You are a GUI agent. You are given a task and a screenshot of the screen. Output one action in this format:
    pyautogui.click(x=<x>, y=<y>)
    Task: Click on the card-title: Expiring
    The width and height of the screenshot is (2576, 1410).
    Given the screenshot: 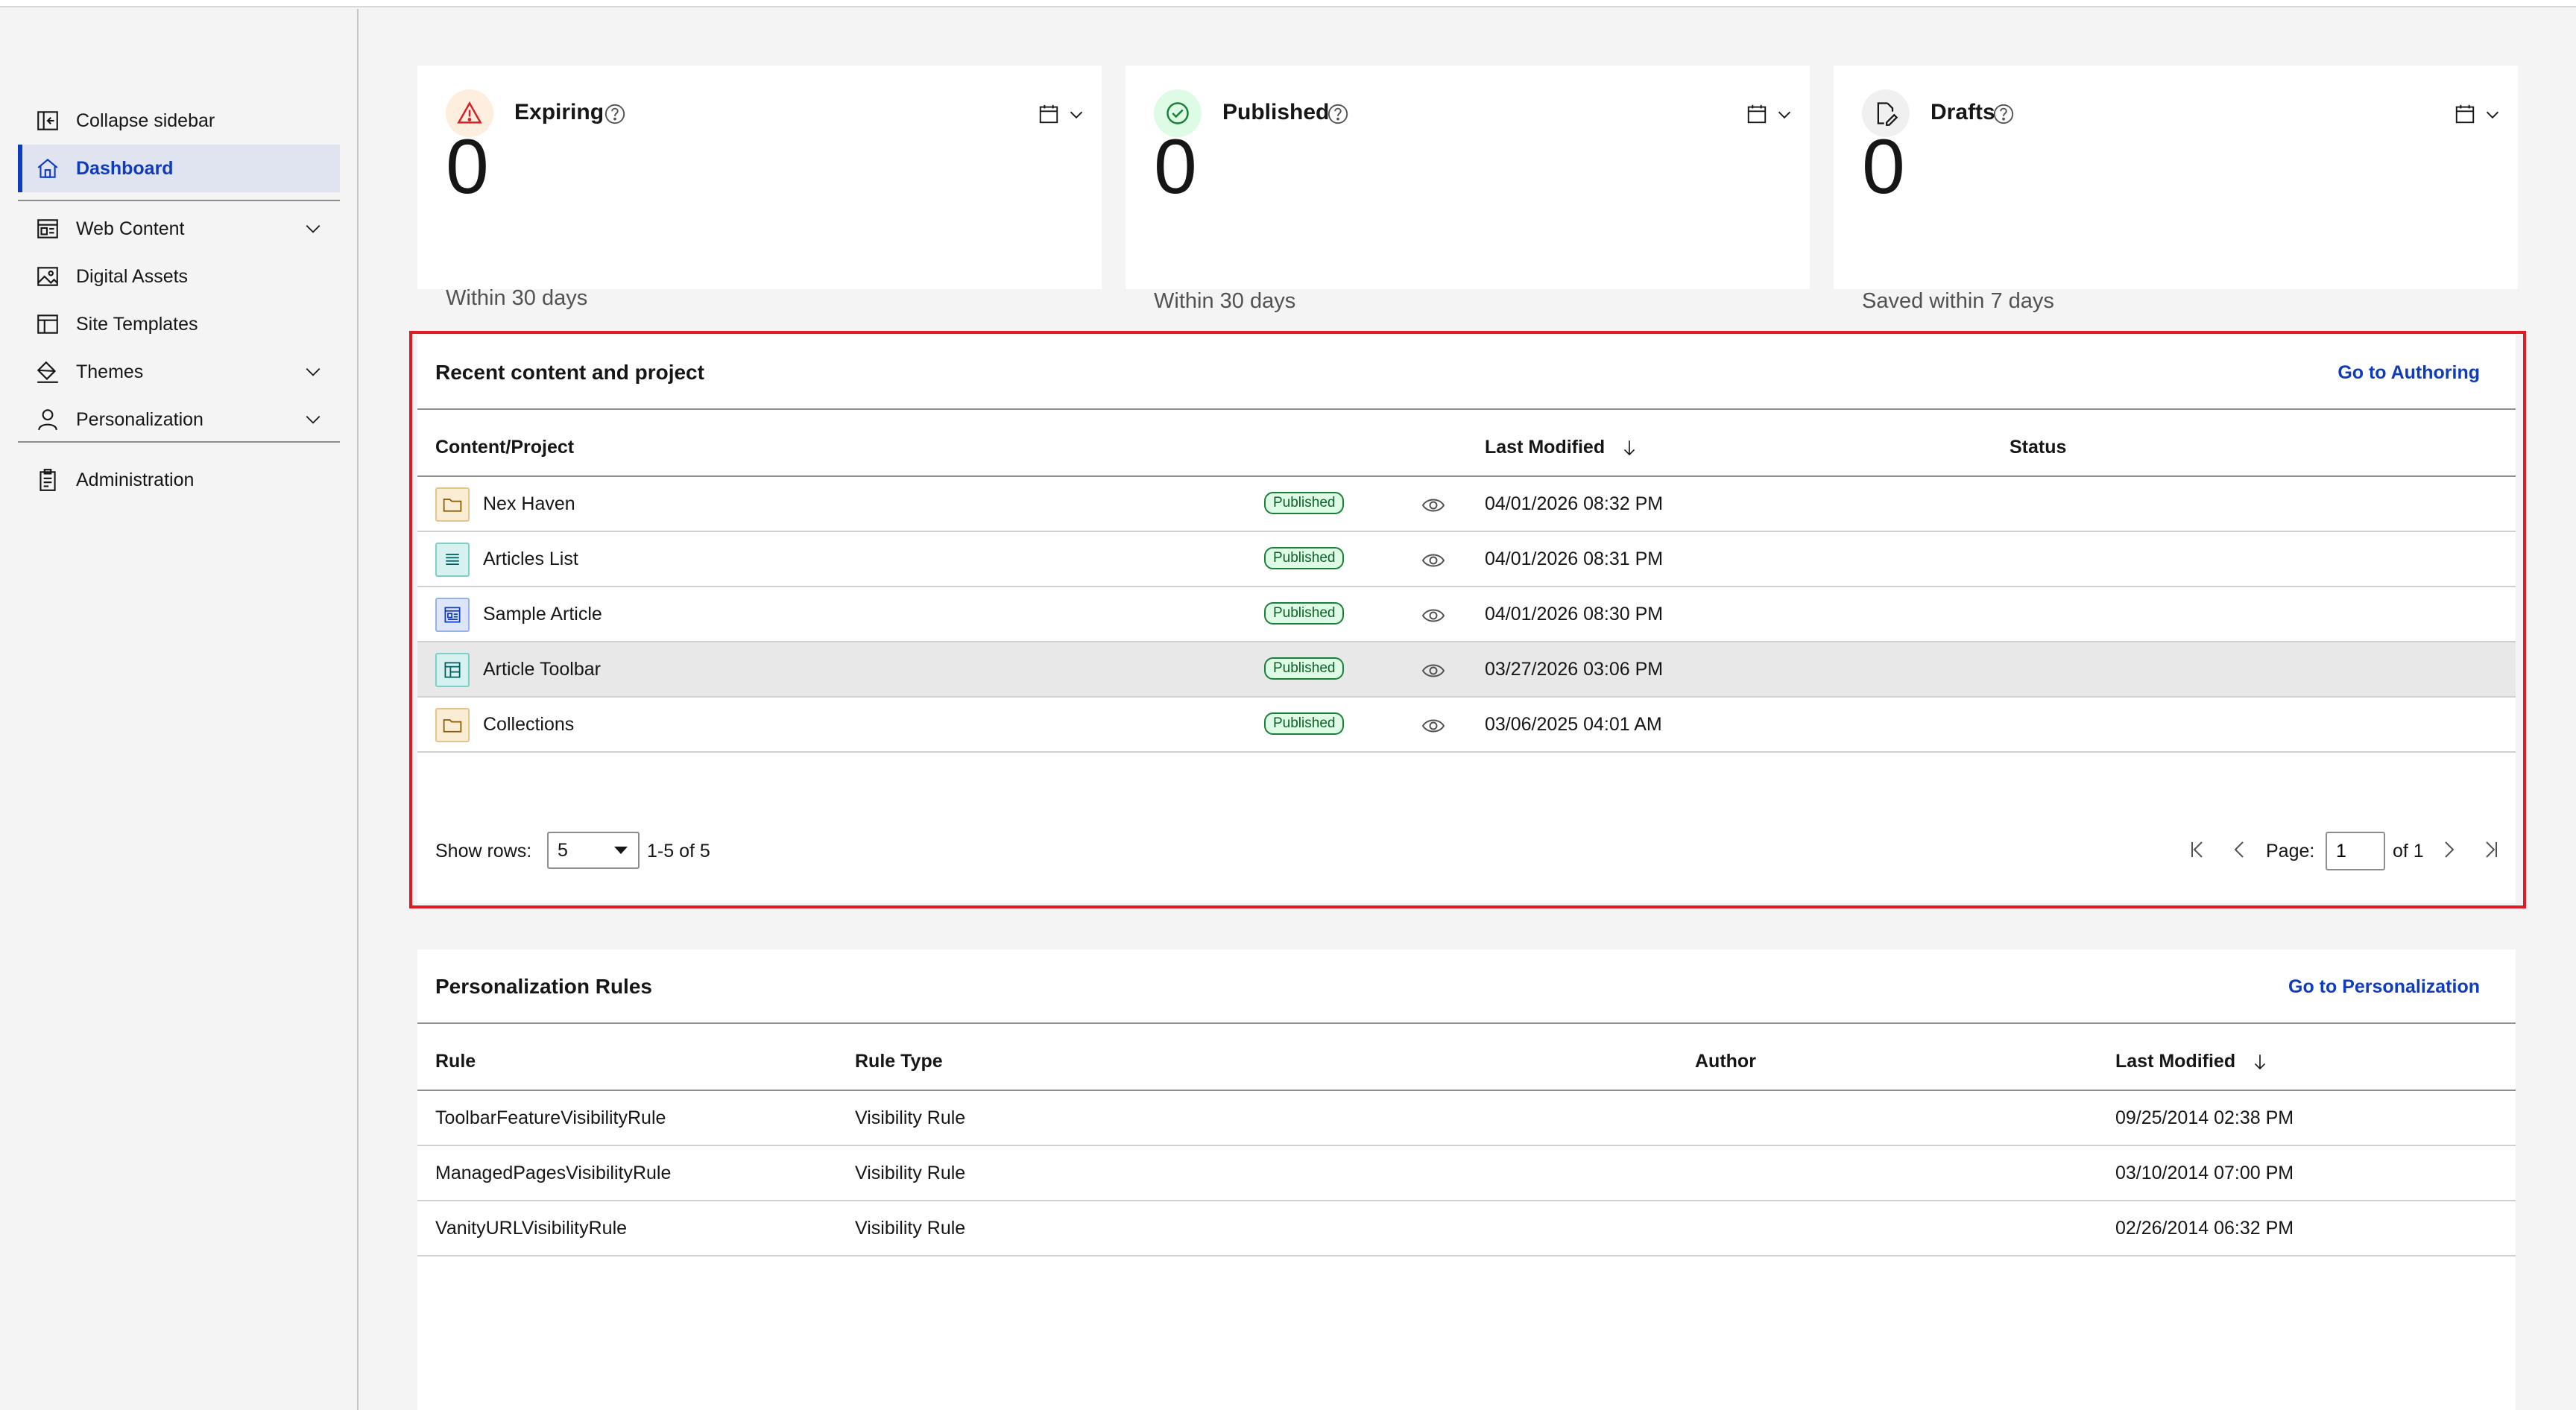 What is the action you would take?
    pyautogui.click(x=559, y=112)
    